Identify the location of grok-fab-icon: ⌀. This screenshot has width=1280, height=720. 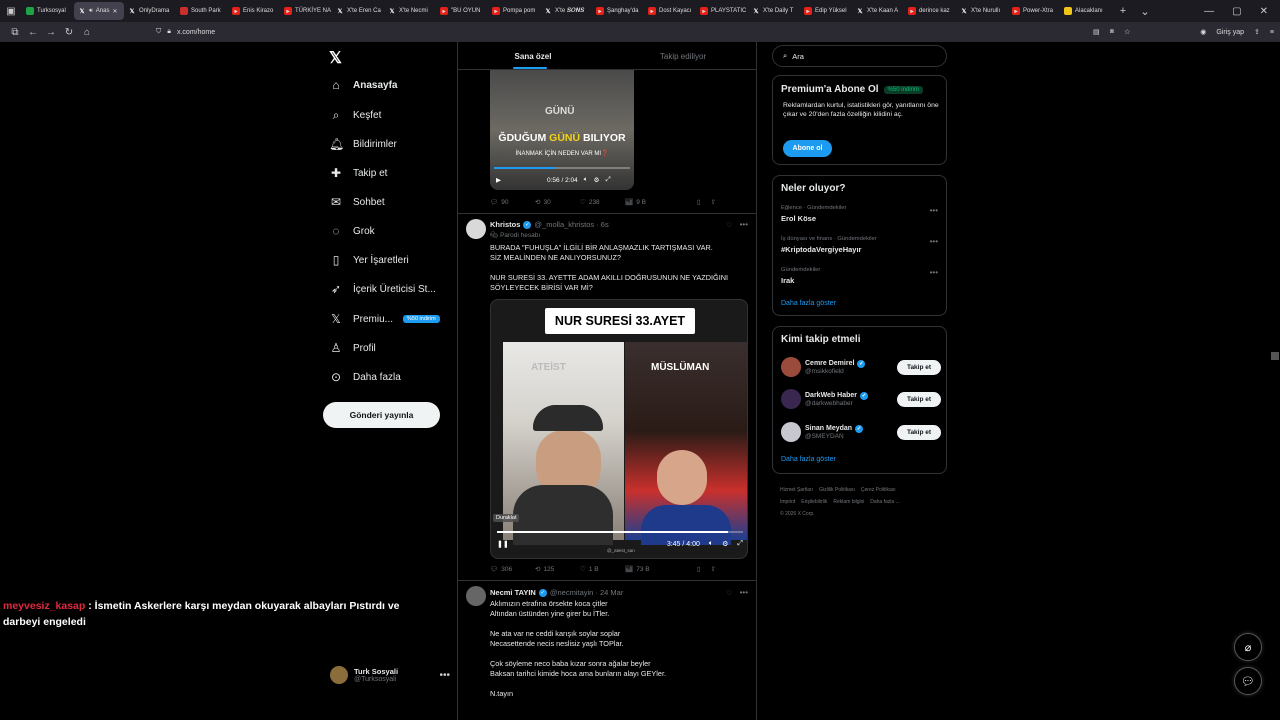
(1248, 647).